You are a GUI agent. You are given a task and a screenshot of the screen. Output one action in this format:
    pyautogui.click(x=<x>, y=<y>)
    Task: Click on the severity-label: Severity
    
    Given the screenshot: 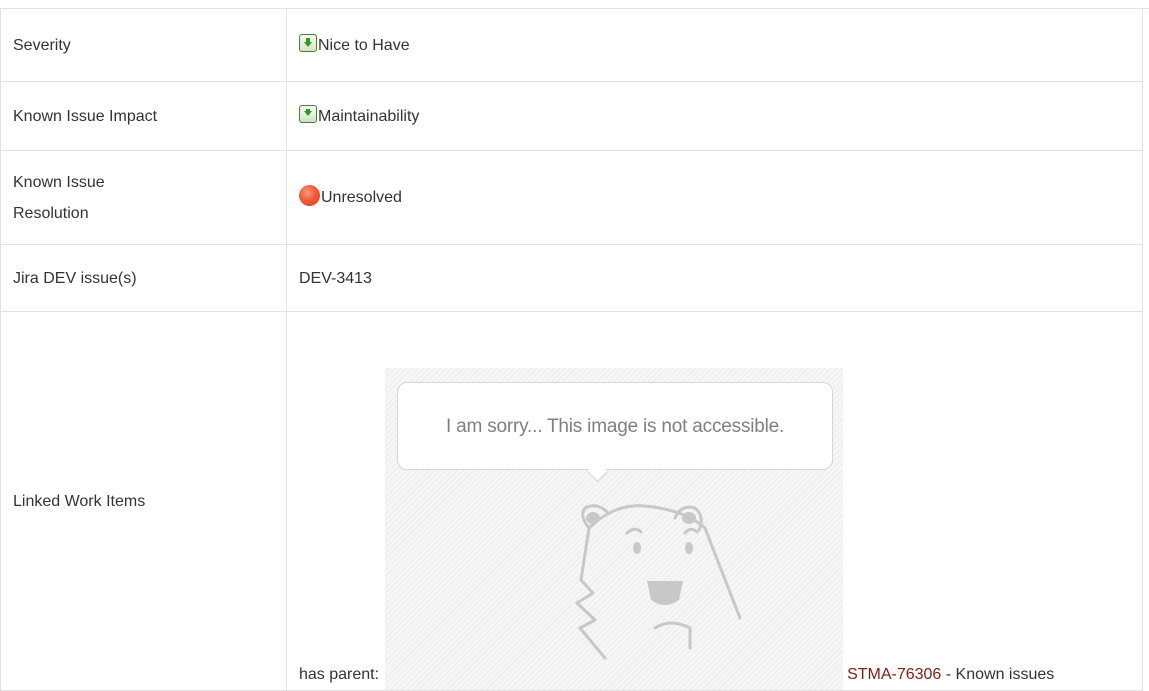 What is the action you would take?
    pyautogui.click(x=143, y=45)
    